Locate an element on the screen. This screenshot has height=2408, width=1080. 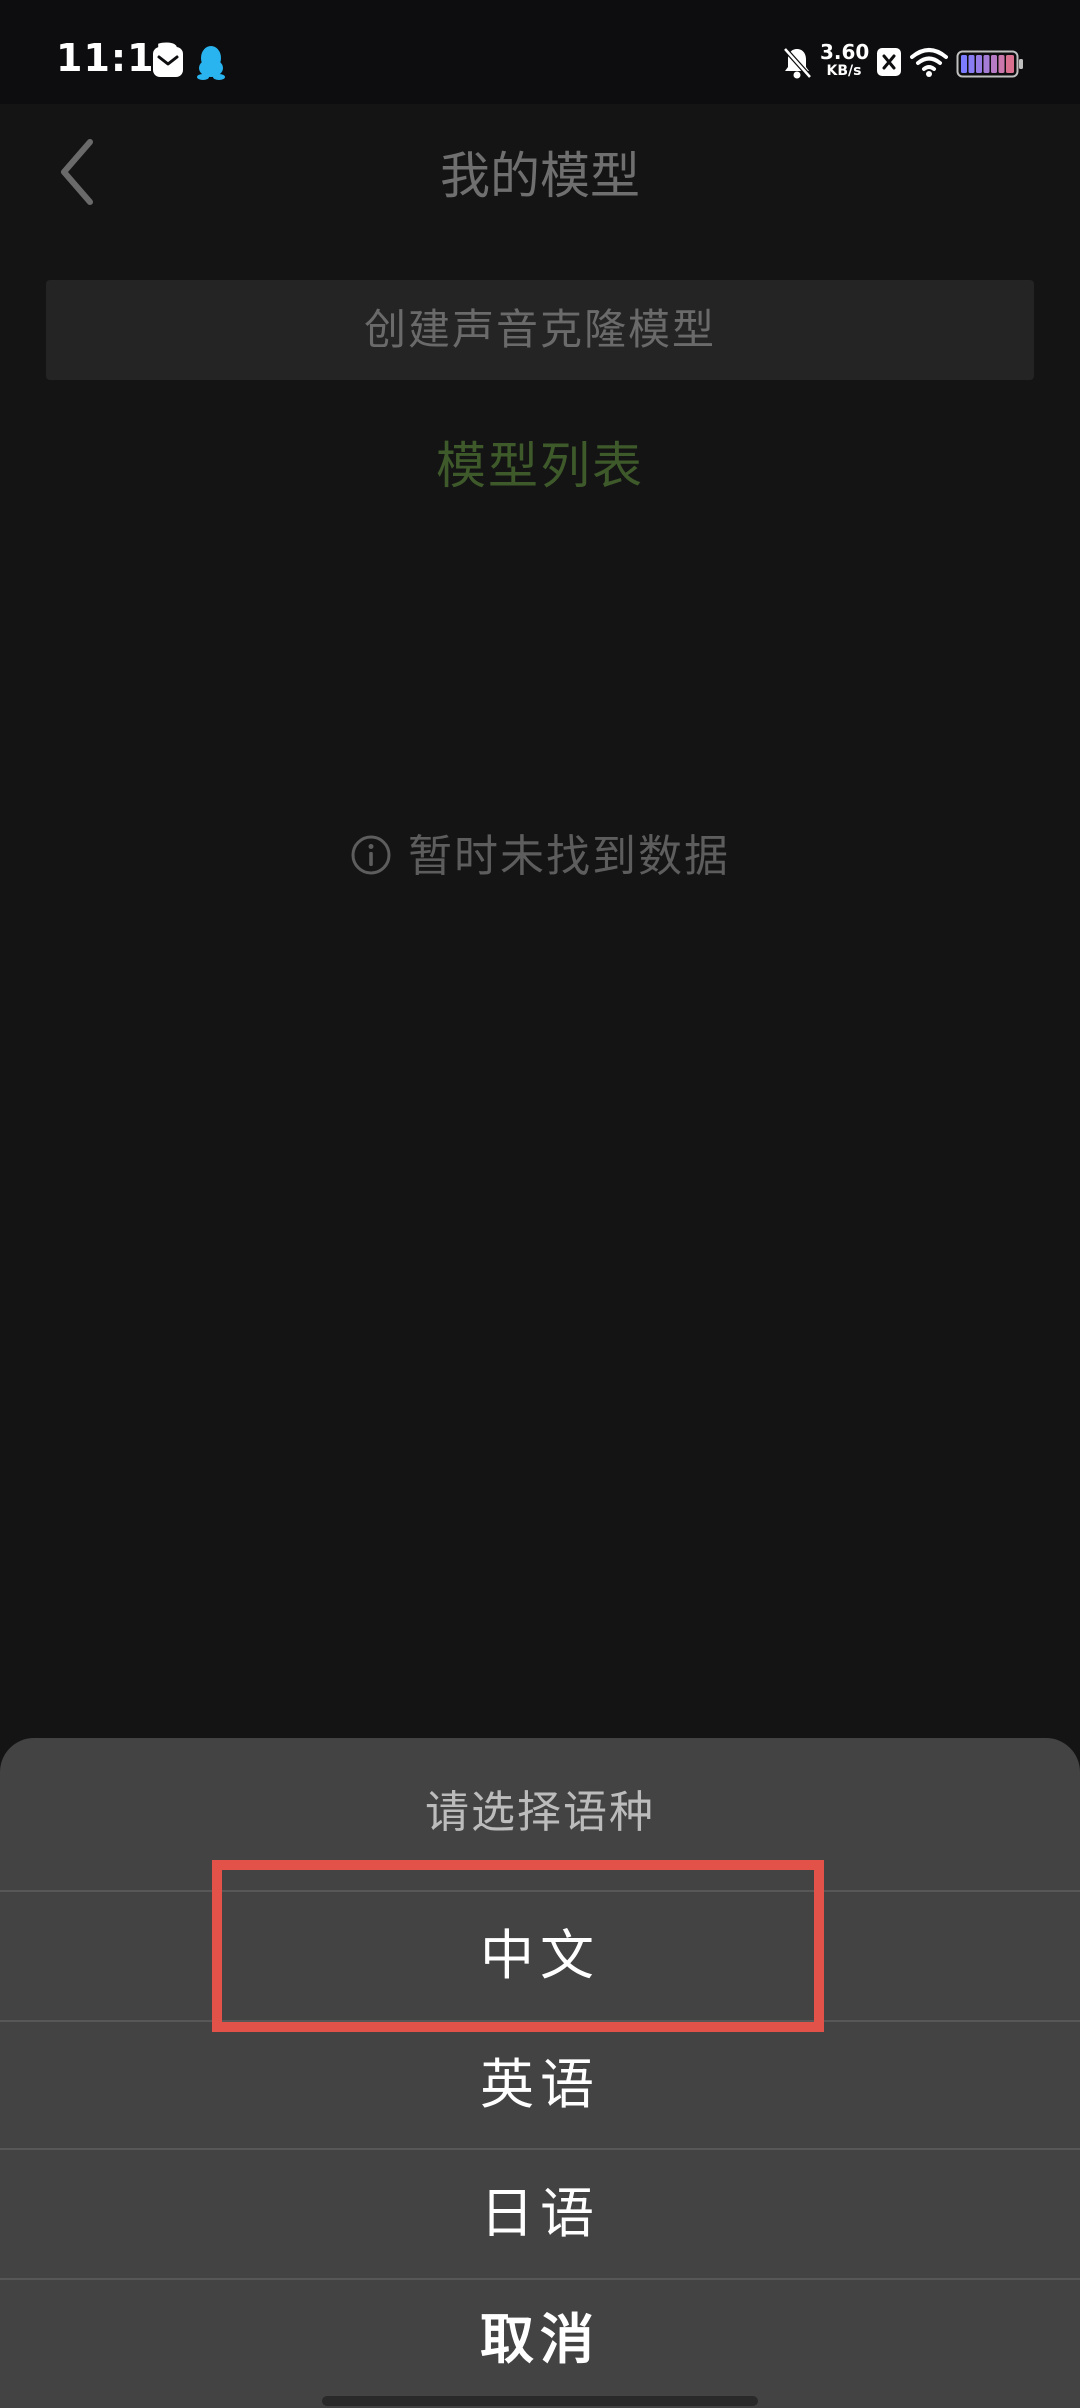
x-app-icon is located at coordinates (889, 62).